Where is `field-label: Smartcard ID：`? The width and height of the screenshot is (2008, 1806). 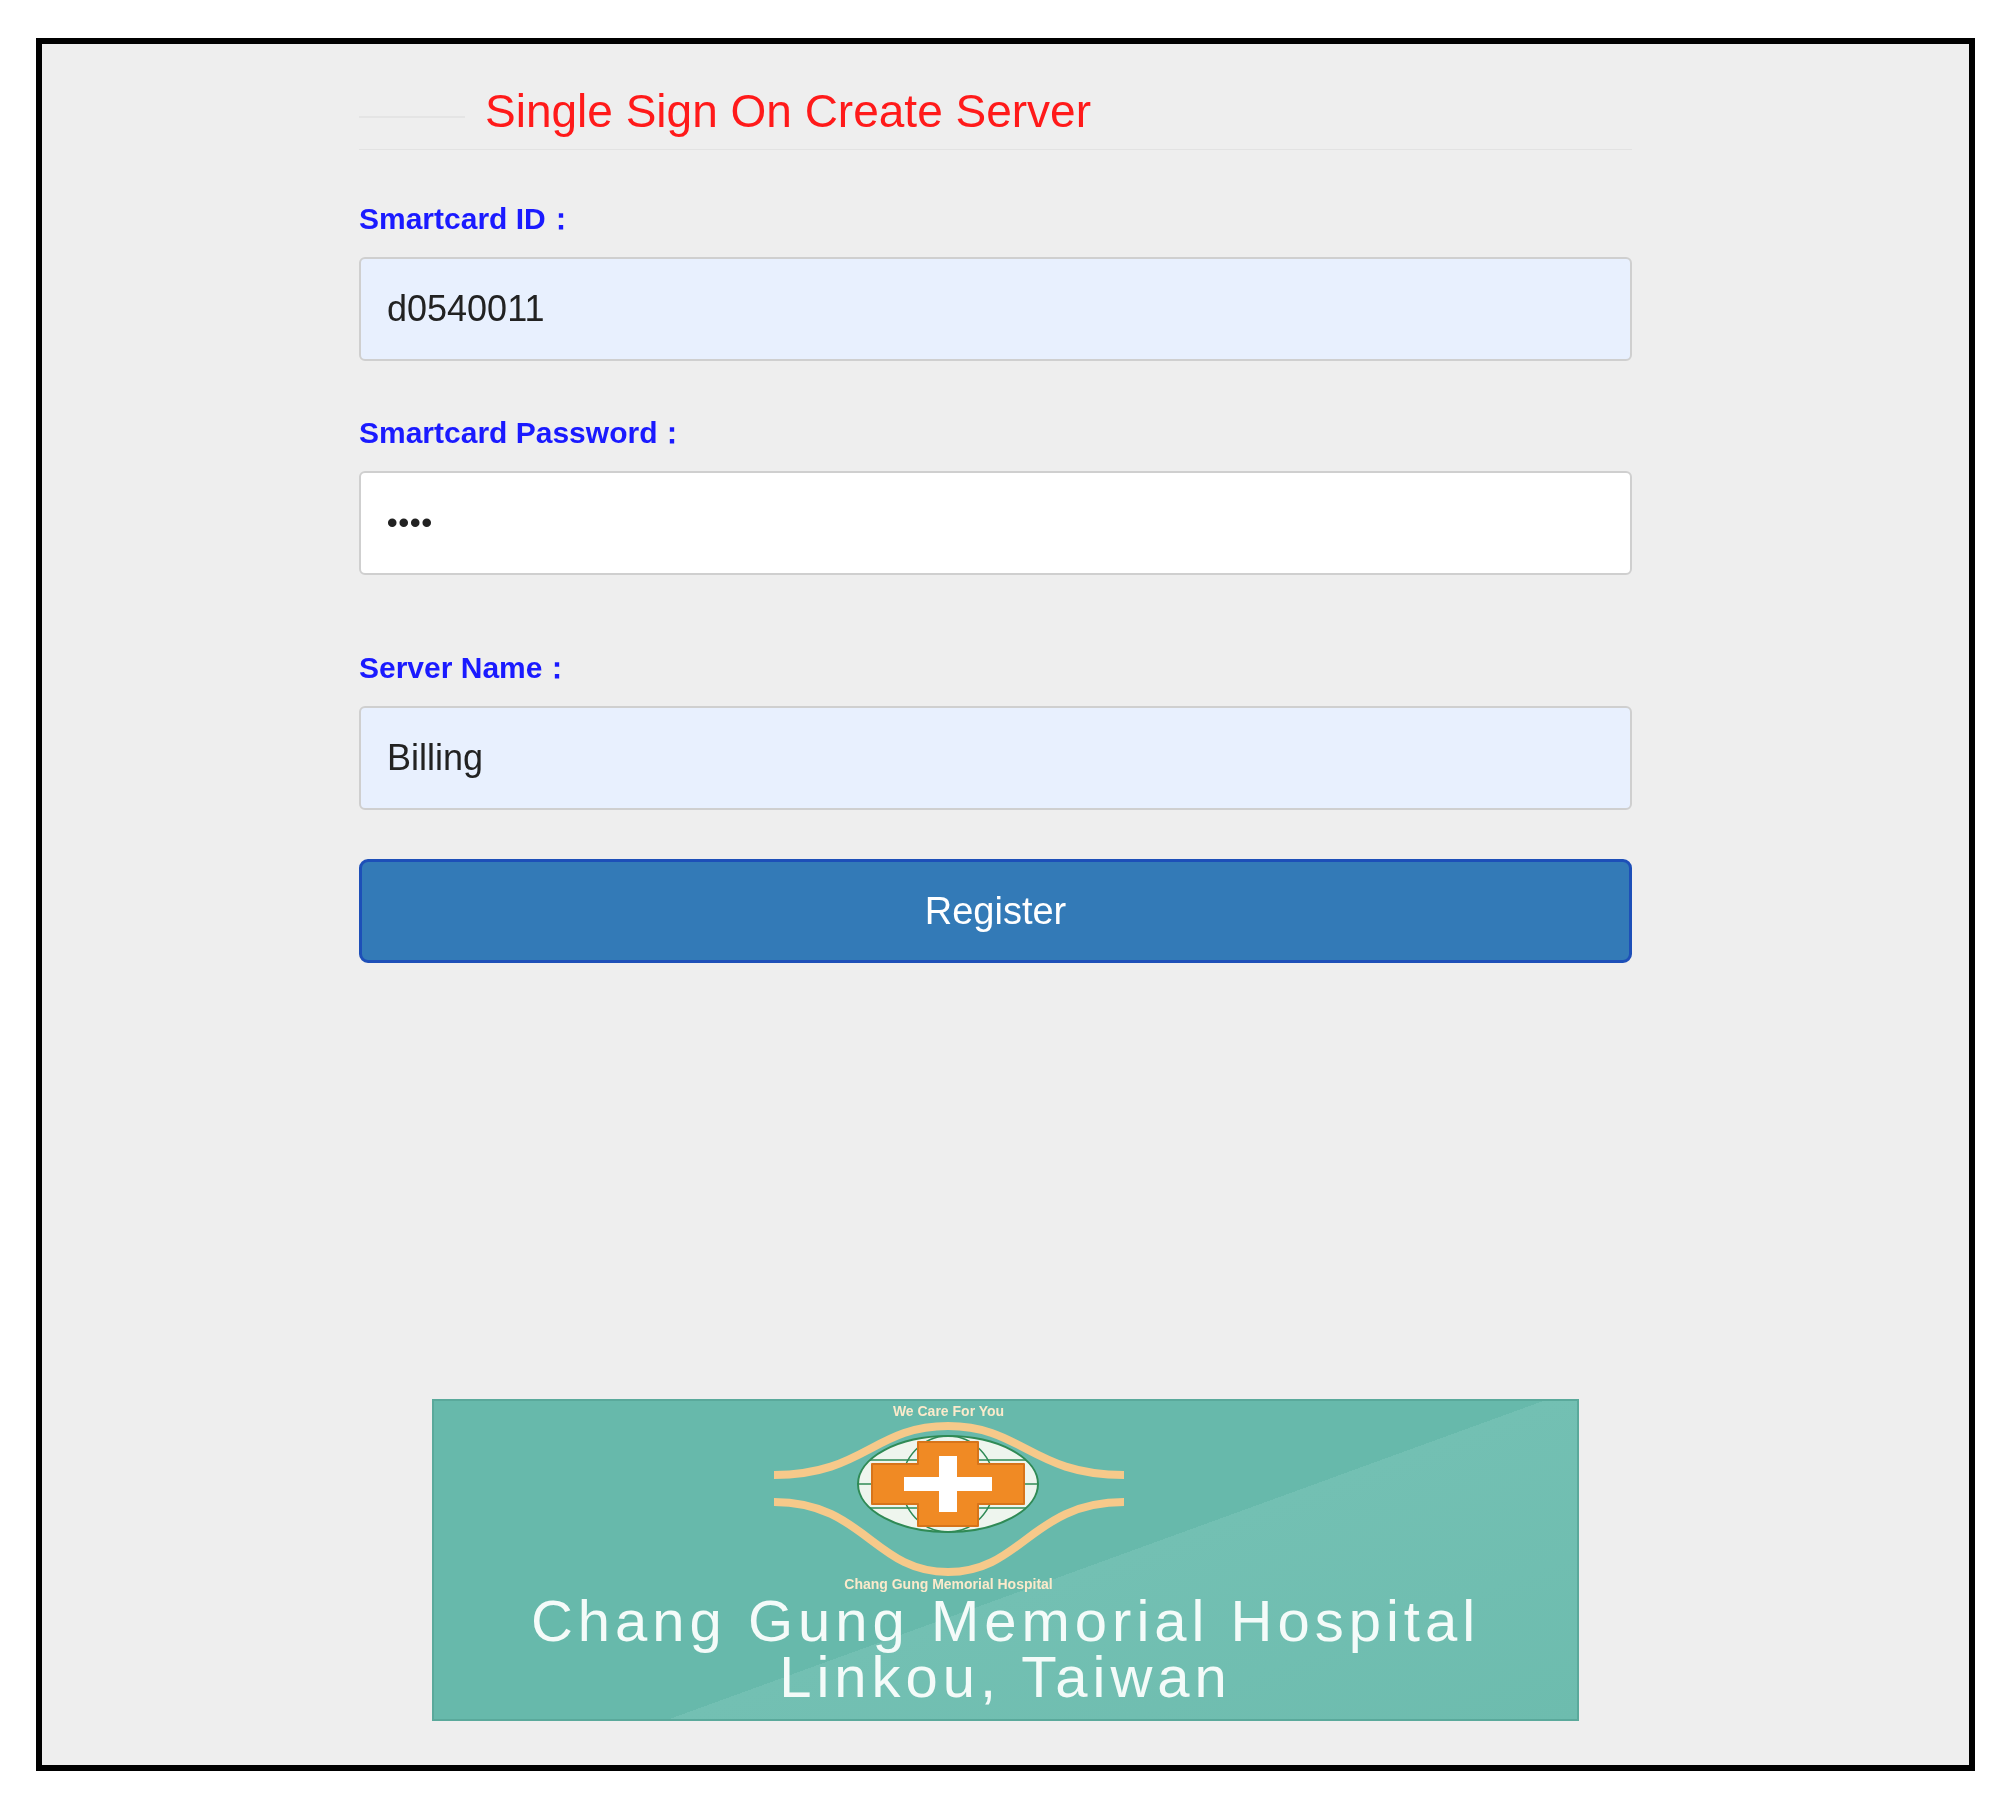 field-label: Smartcard ID： is located at coordinates (468, 219).